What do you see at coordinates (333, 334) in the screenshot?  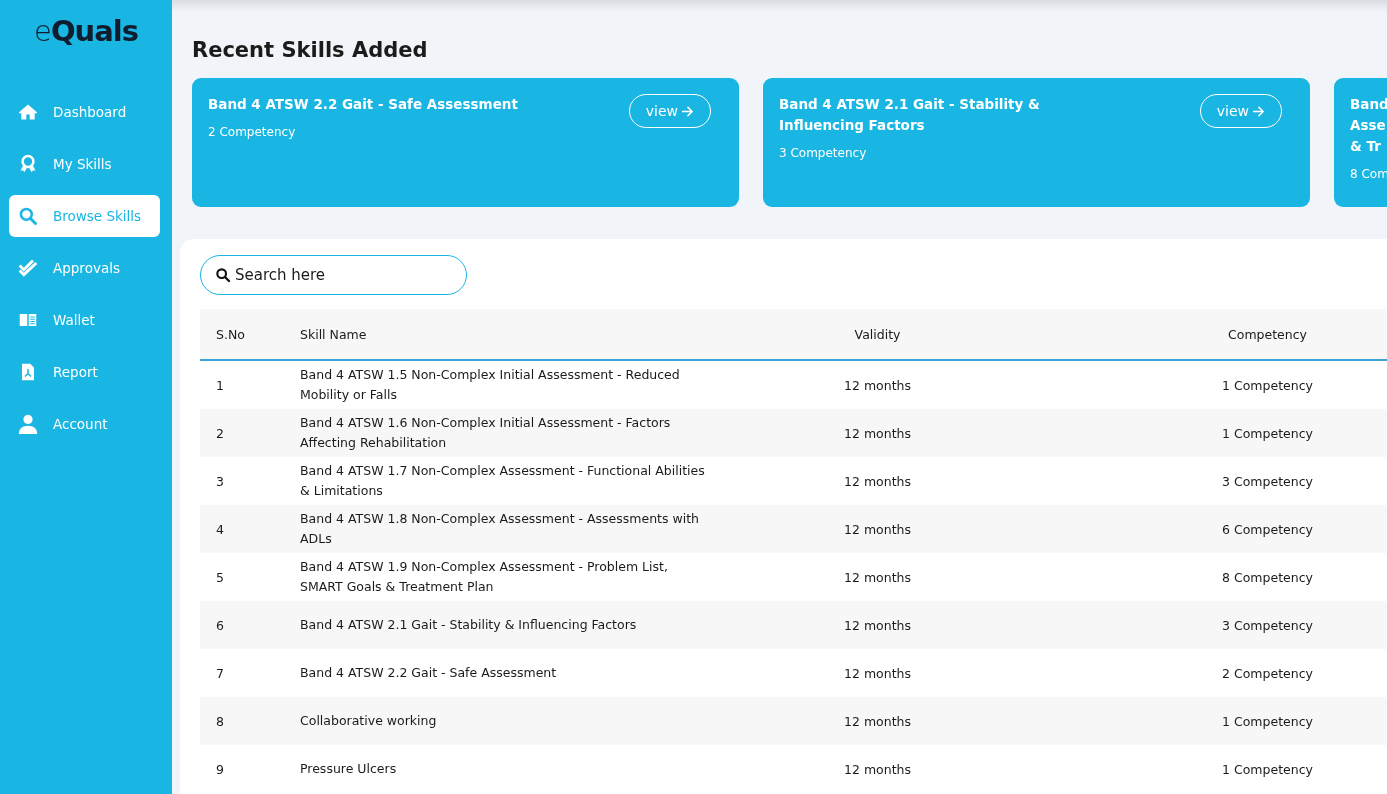 I see `column-header: Skill Name` at bounding box center [333, 334].